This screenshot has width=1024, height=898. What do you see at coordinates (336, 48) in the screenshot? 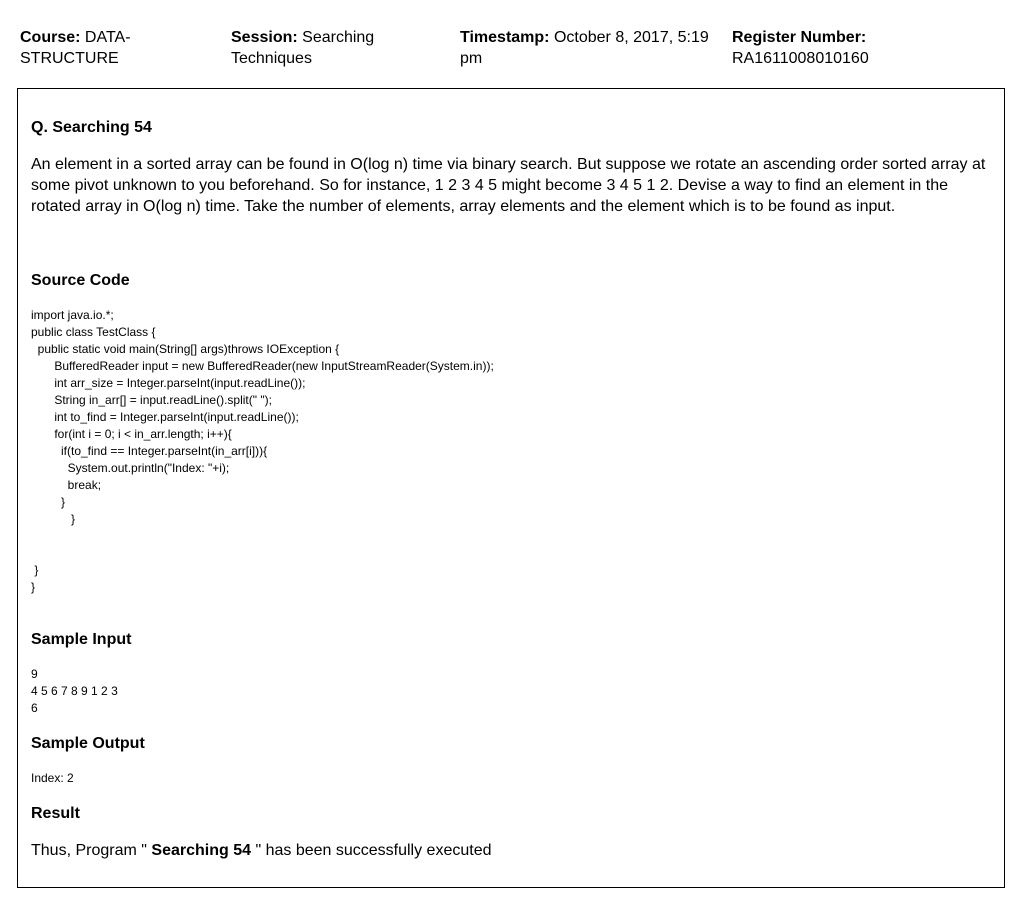
I see `session-info: Session: Searching Techniques` at bounding box center [336, 48].